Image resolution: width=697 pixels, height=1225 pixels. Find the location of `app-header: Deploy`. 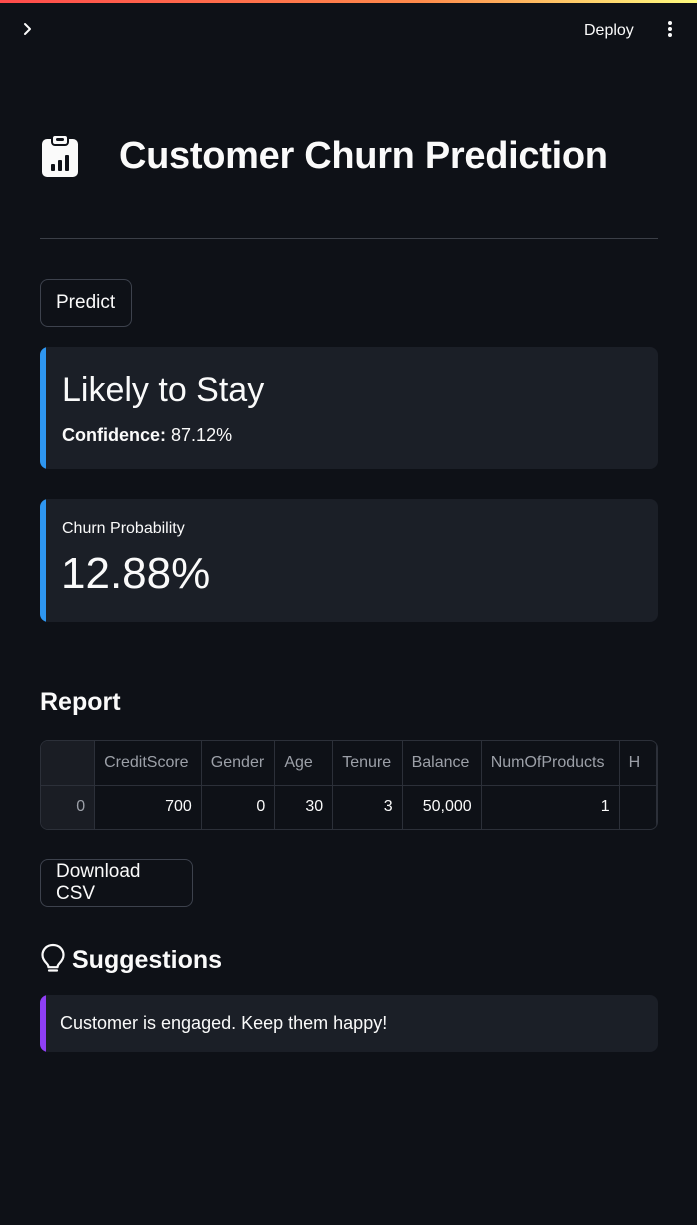

app-header: Deploy is located at coordinates (348, 31).